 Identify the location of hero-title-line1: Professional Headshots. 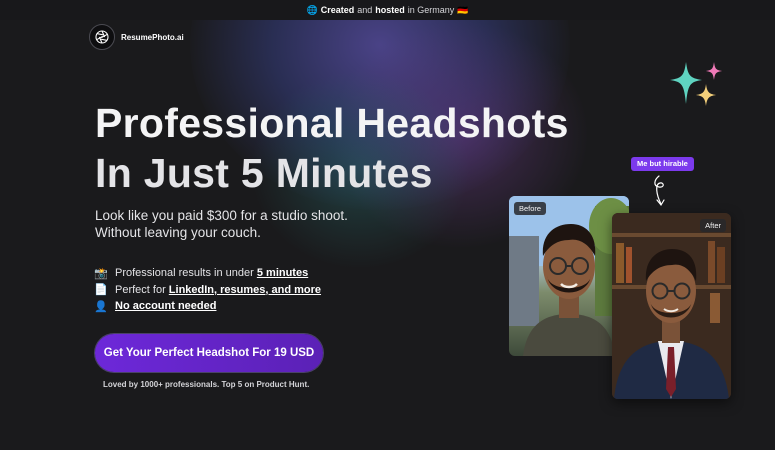
(332, 123).